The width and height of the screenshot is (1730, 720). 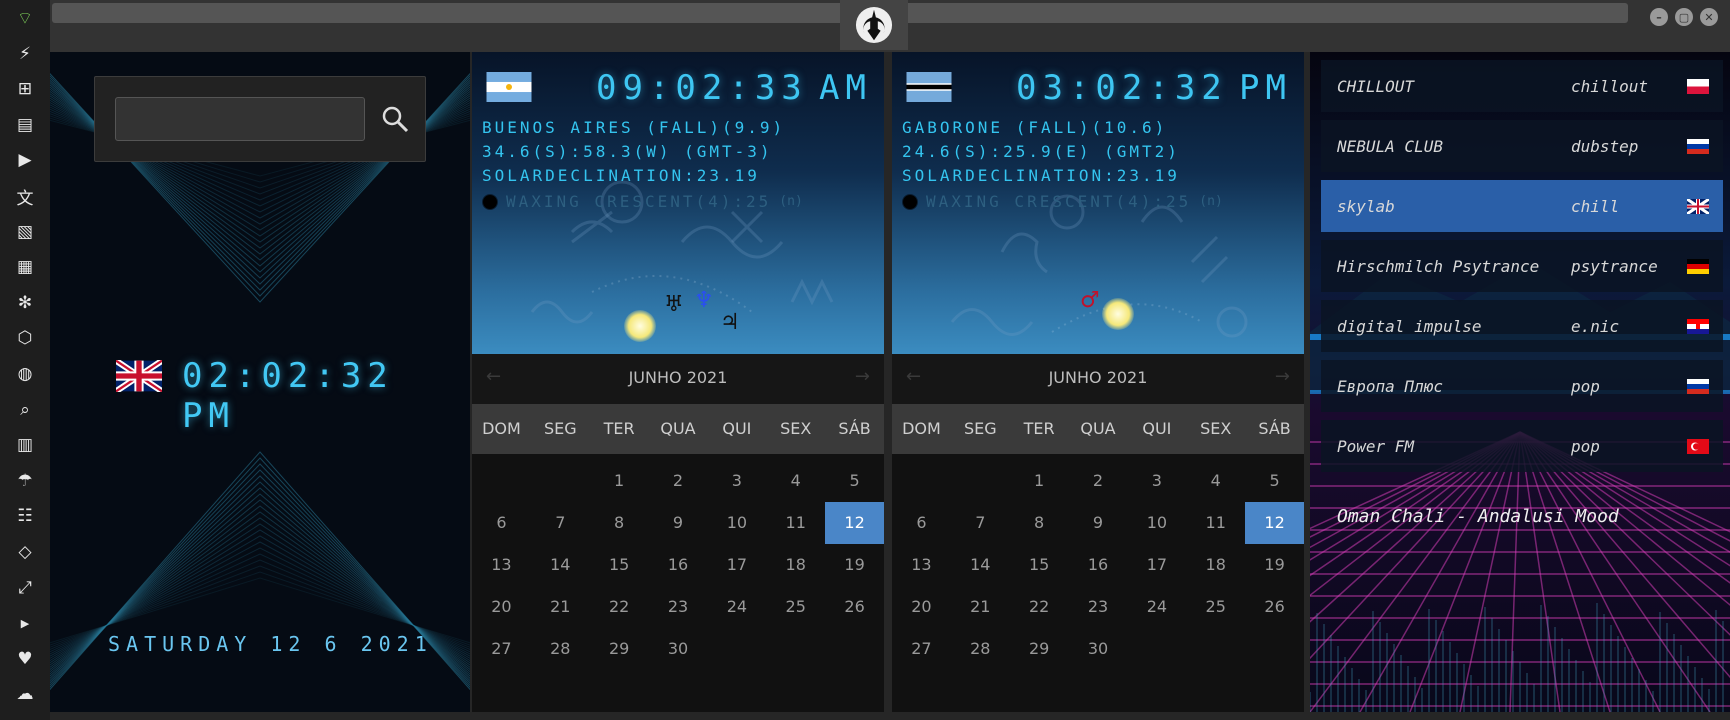 What do you see at coordinates (1522, 266) in the screenshot?
I see `radio-station: Hirschmilch Psytrance psytrance` at bounding box center [1522, 266].